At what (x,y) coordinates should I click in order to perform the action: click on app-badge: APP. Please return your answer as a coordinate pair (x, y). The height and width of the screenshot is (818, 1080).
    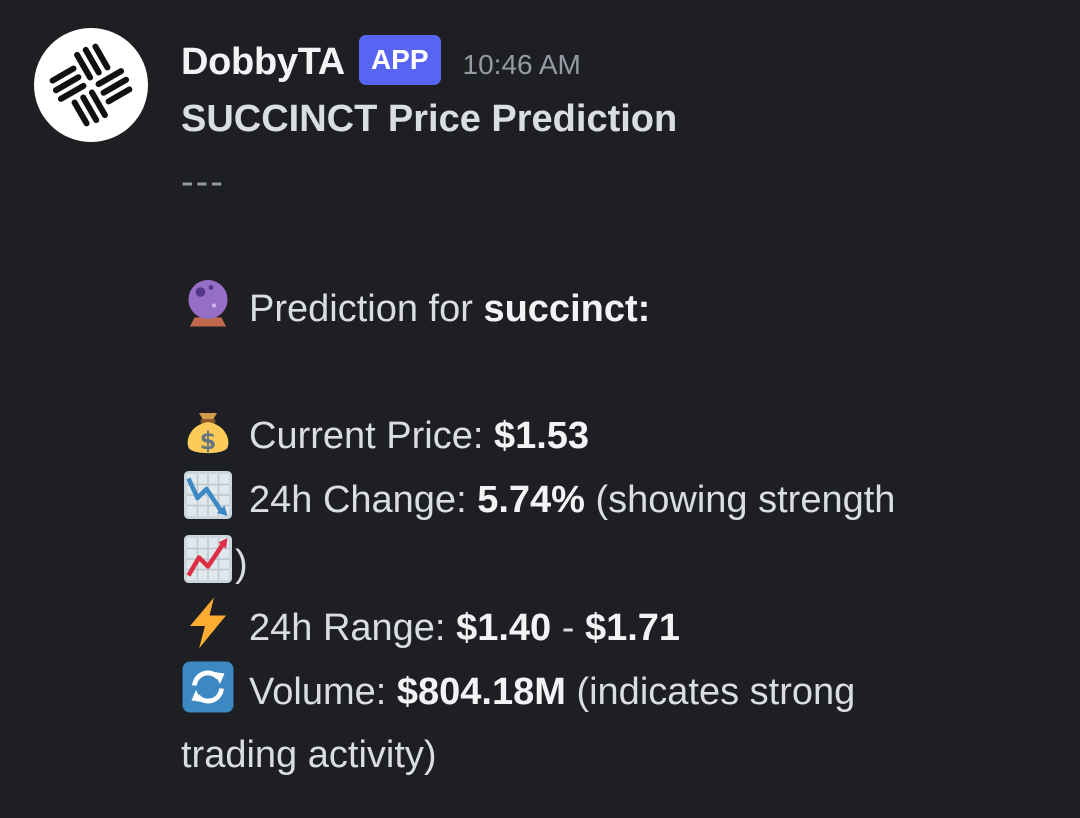
    Looking at the image, I should click on (399, 60).